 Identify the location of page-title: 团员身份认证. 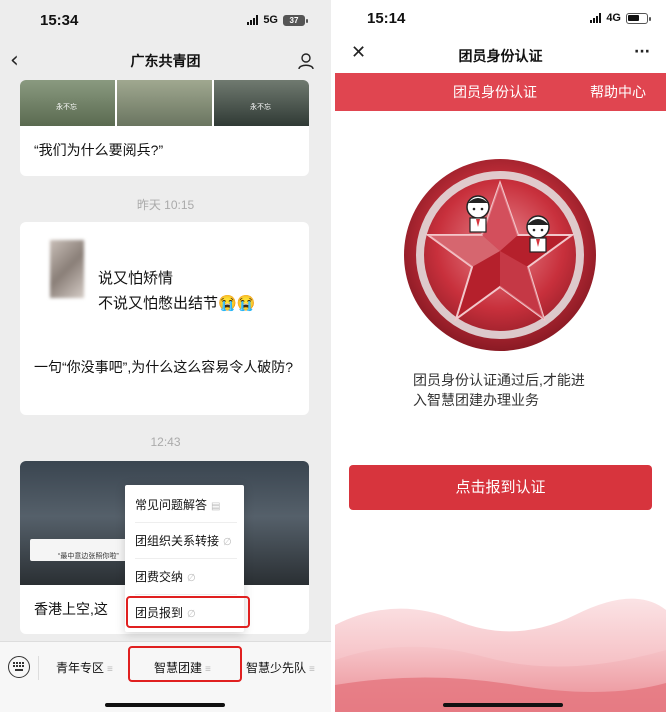
(500, 56).